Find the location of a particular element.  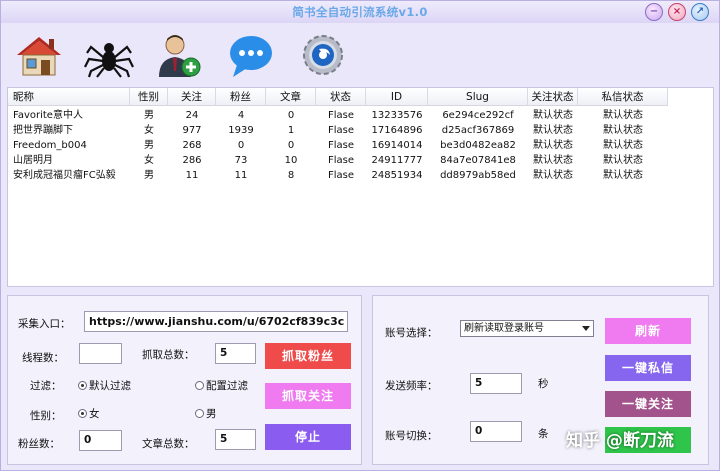

cell-fans: 11 is located at coordinates (241, 175).